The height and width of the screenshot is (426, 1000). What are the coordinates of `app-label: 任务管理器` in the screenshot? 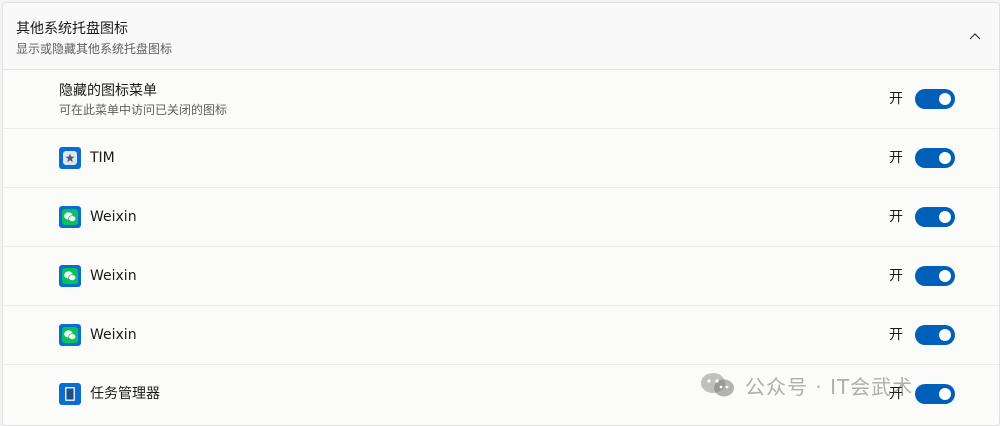 It's located at (125, 394).